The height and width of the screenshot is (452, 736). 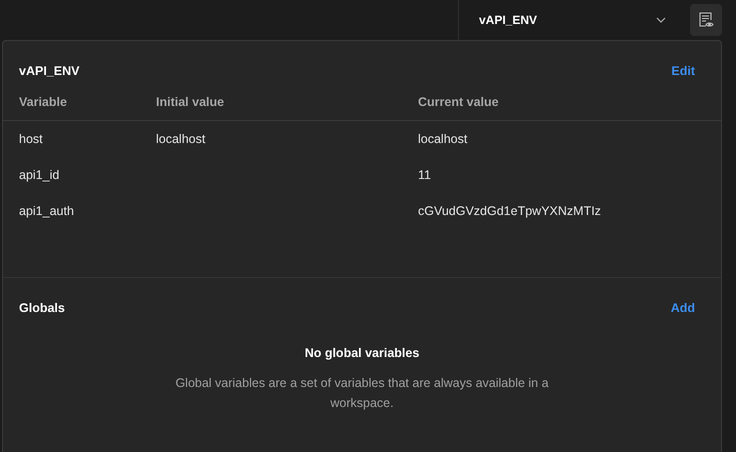 What do you see at coordinates (39, 175) in the screenshot?
I see `table-cell-text: api1_id` at bounding box center [39, 175].